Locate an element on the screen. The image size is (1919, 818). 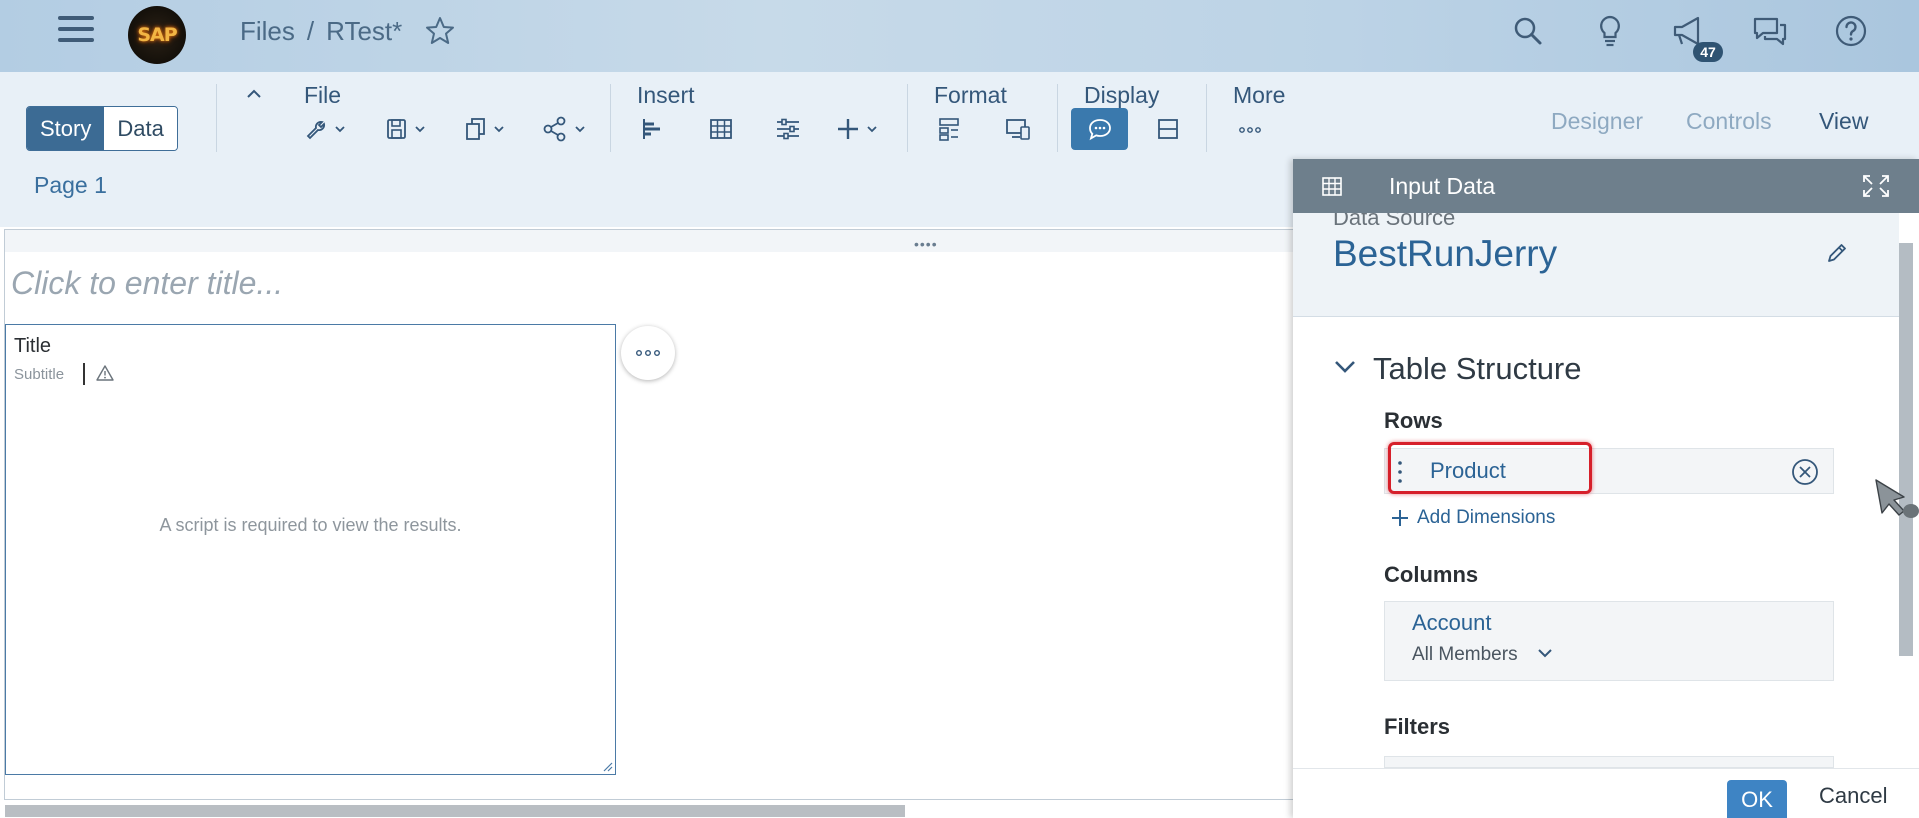
resize-handle-icon is located at coordinates (607, 766).